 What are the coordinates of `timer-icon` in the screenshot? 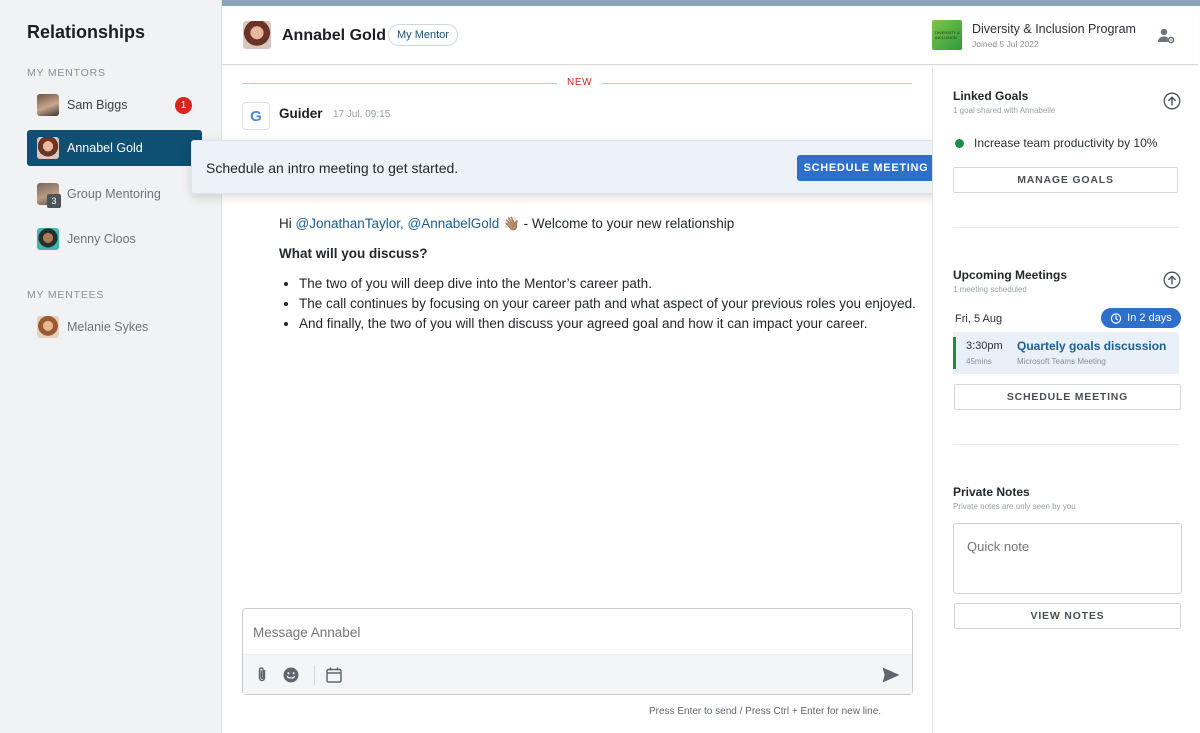 It's located at (1116, 318).